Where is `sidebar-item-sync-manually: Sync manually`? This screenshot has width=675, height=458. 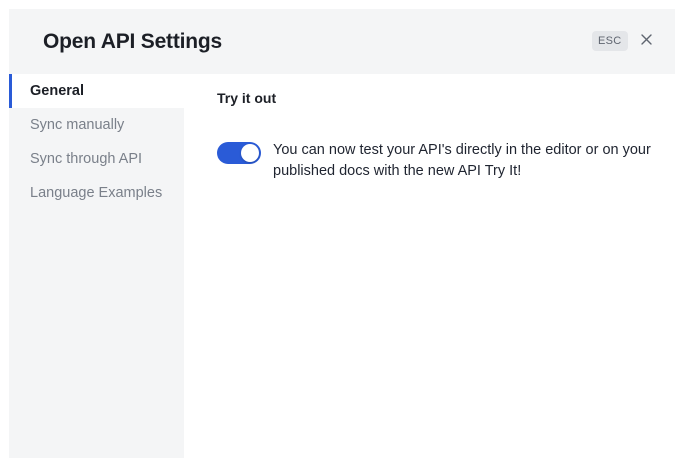 sidebar-item-sync-manually: Sync manually is located at coordinates (96, 125).